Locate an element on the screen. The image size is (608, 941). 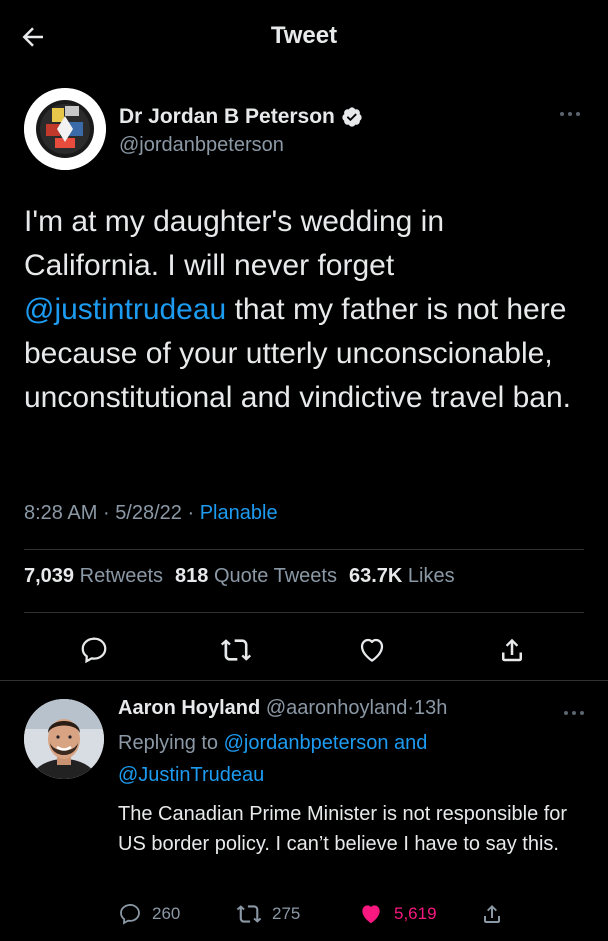
tweet-author: Dr Jordan B Peterson @jordanbpeterson is located at coordinates (304, 130).